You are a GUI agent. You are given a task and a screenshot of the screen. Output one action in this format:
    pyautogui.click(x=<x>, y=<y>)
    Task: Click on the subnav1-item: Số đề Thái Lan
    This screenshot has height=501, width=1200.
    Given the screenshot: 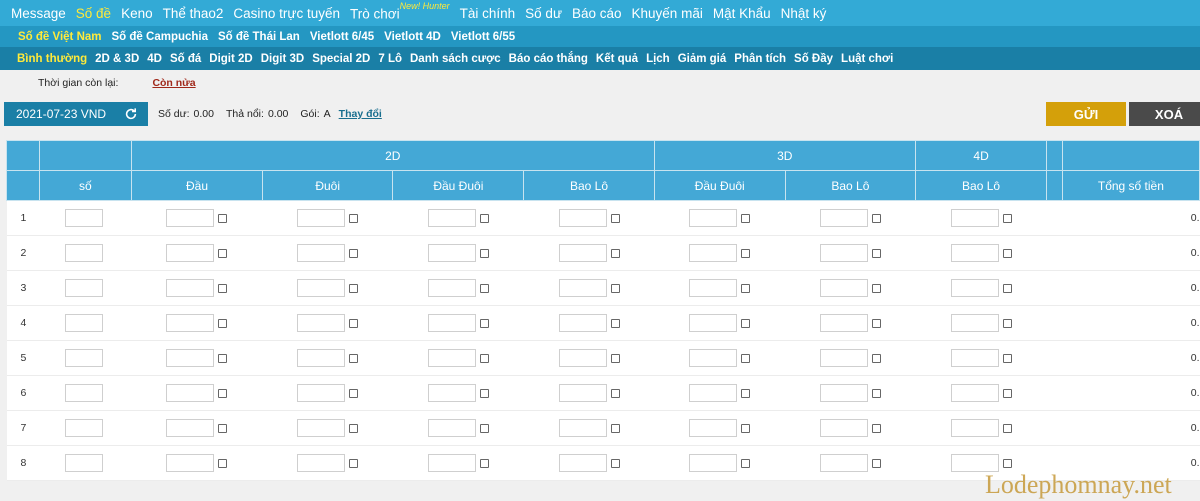 What is the action you would take?
    pyautogui.click(x=259, y=37)
    